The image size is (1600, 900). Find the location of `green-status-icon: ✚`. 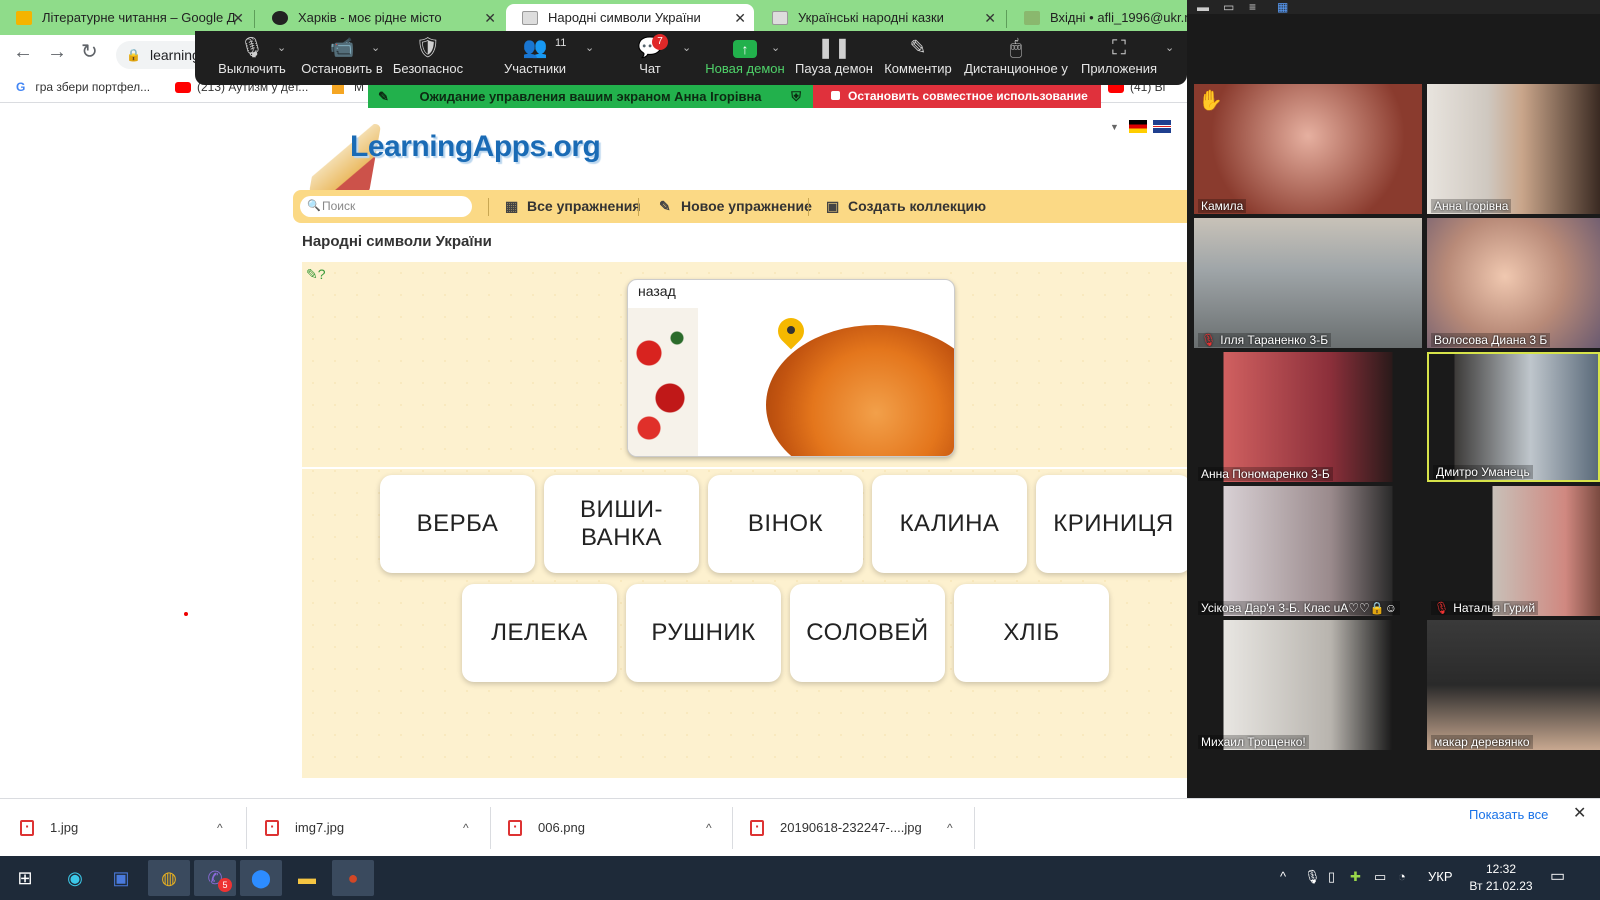

green-status-icon: ✚ is located at coordinates (1355, 877).